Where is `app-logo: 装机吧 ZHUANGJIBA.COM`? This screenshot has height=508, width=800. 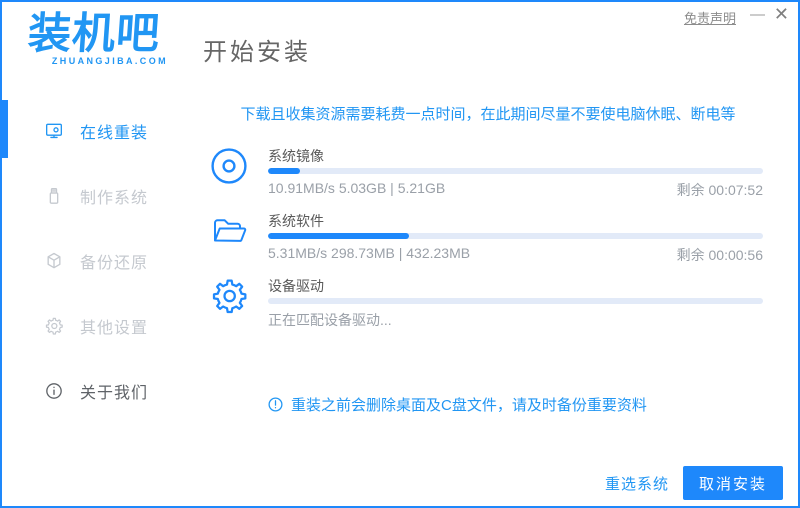 app-logo: 装机吧 ZHUANGJIBA.COM is located at coordinates (97, 38).